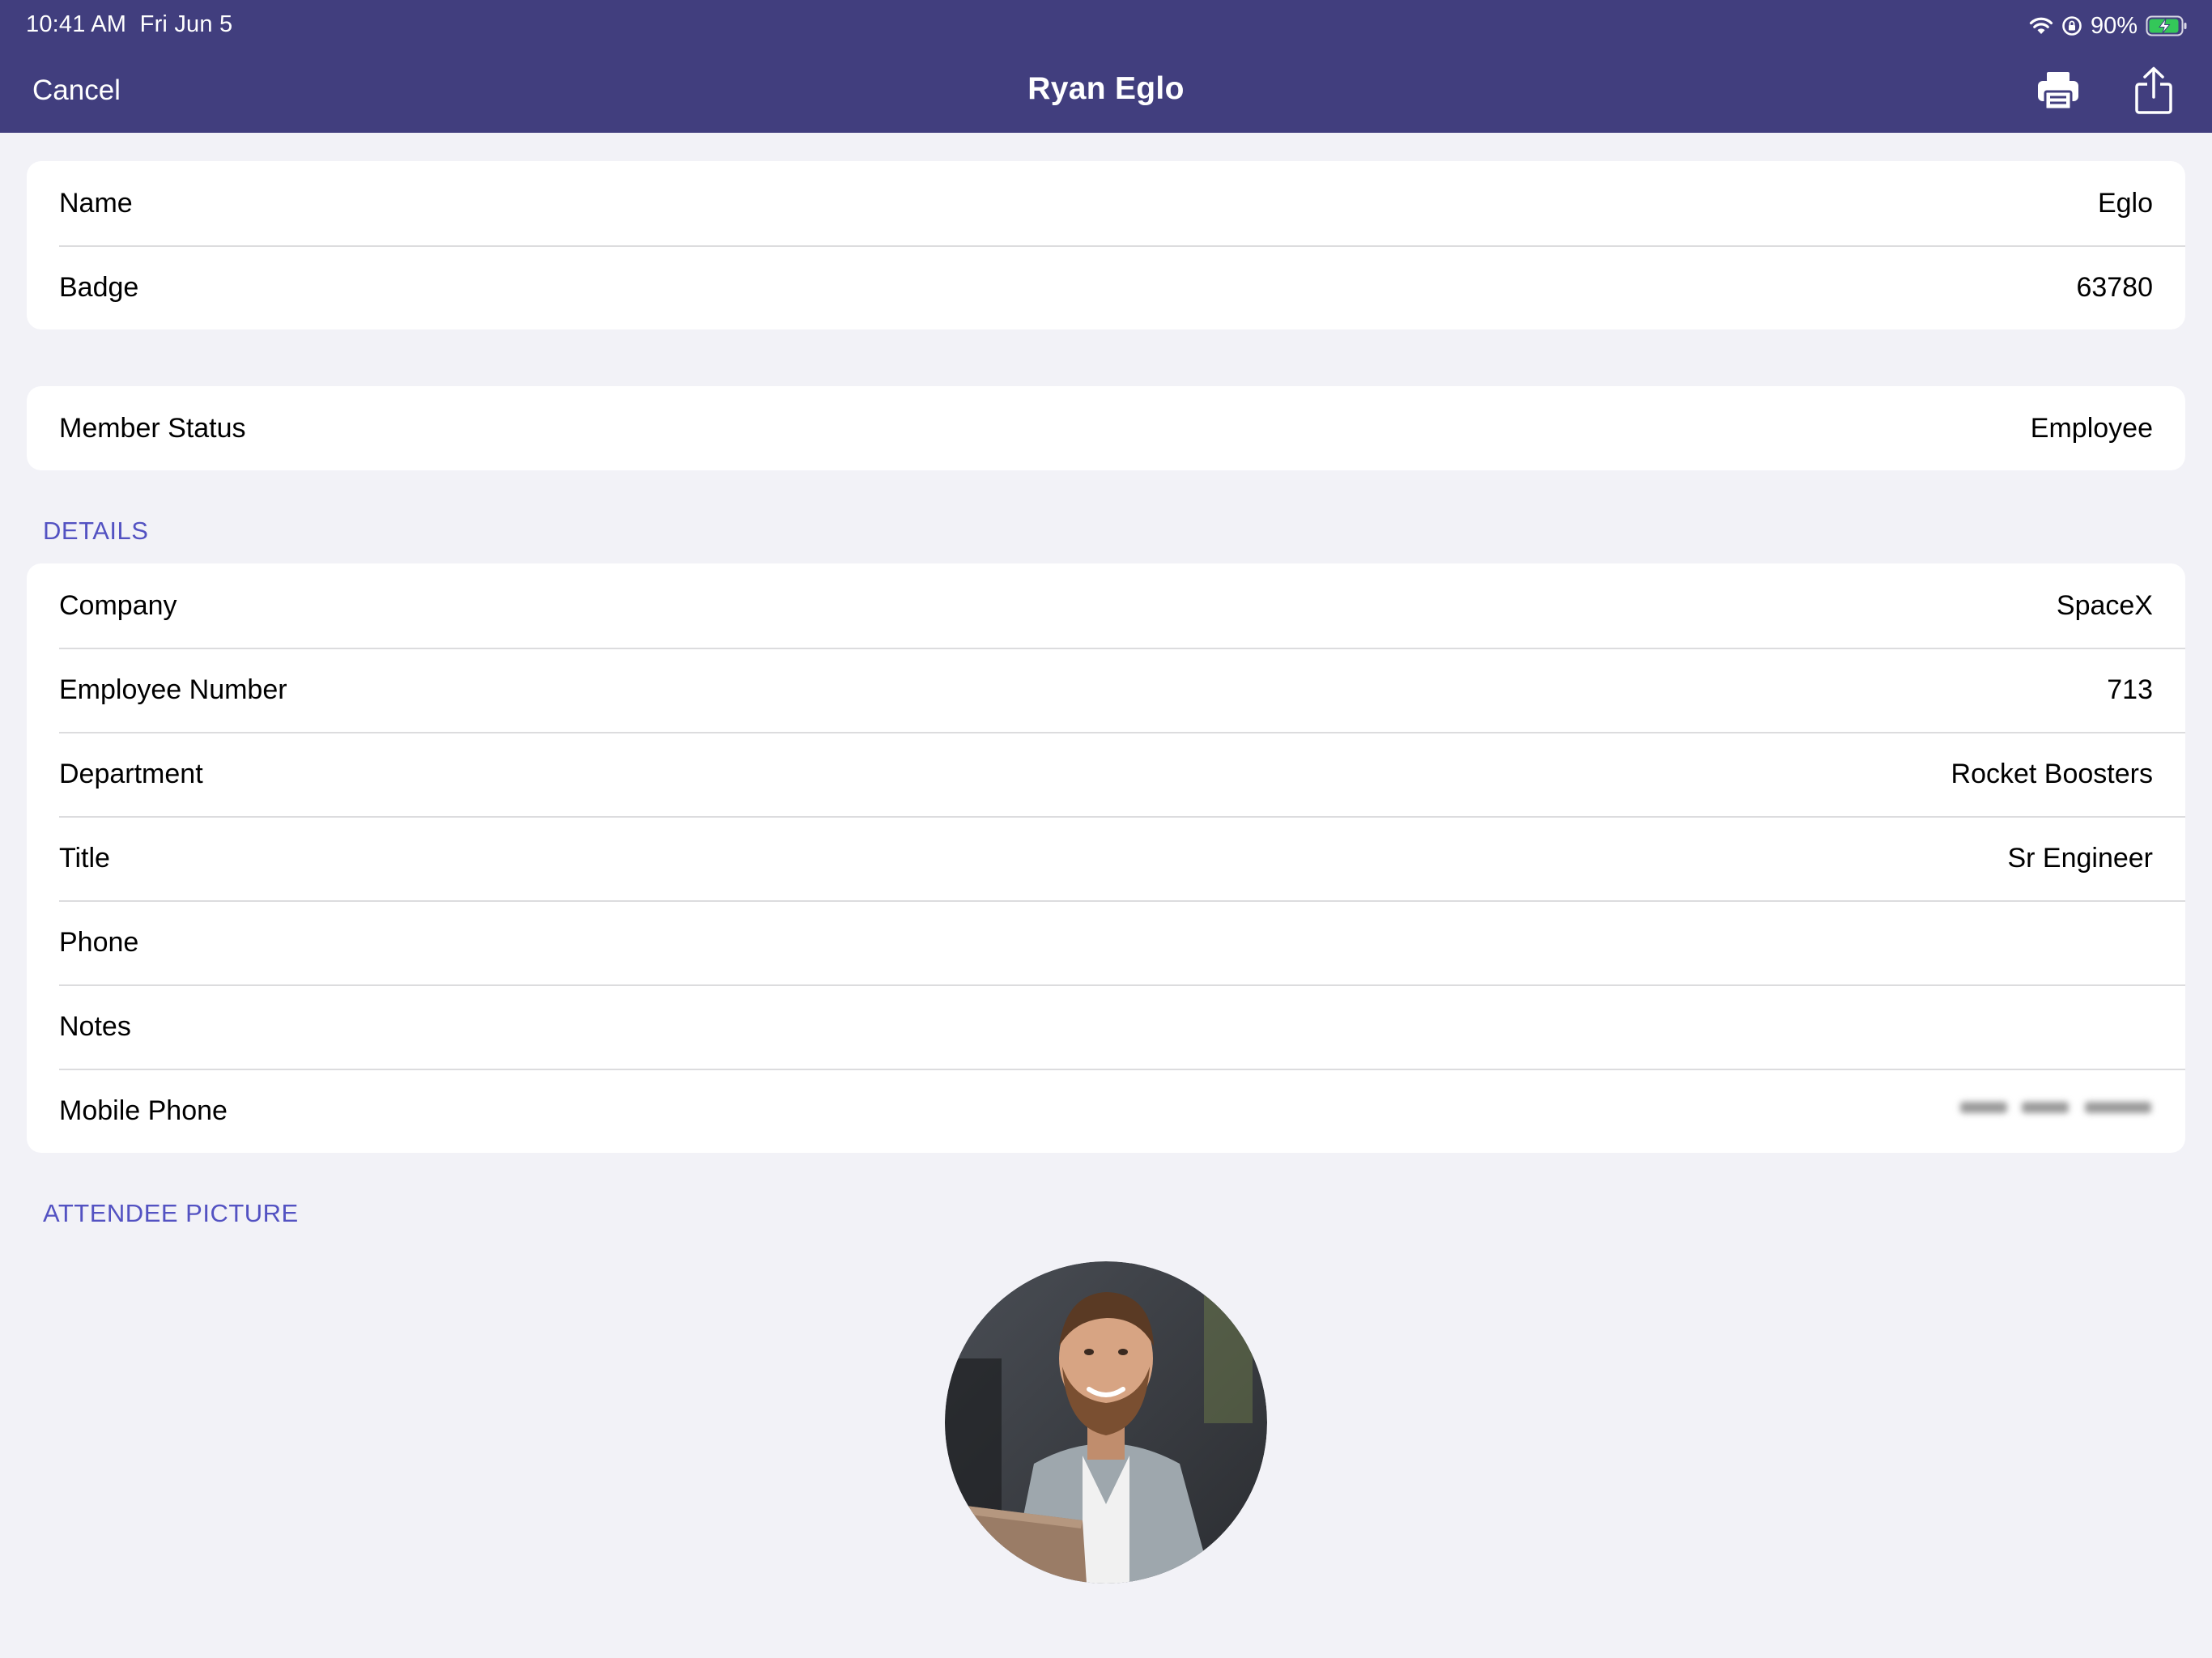 Image resolution: width=2212 pixels, height=1658 pixels. Describe the element at coordinates (2115, 287) in the screenshot. I see `badge-value: 63780` at that location.